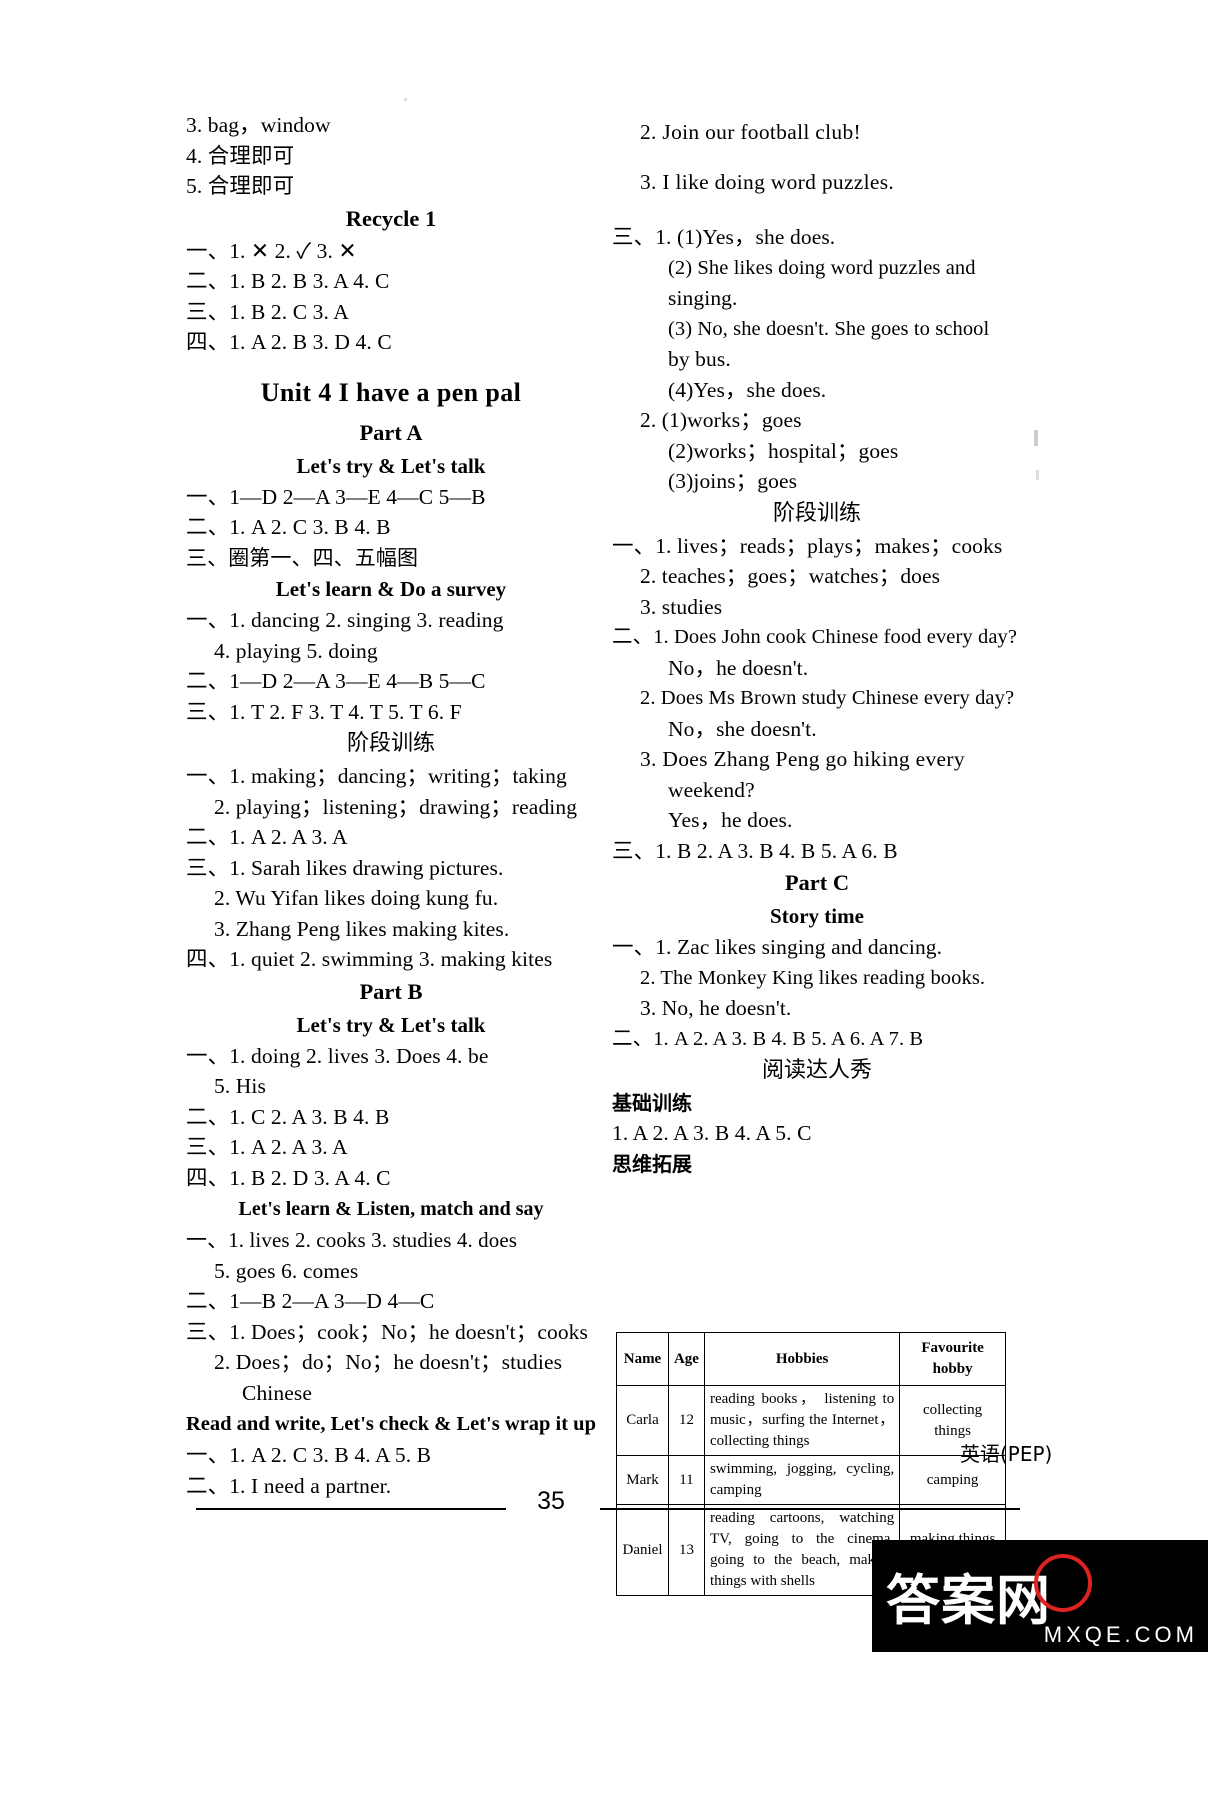 This screenshot has width=1208, height=1800. What do you see at coordinates (267, 311) in the screenshot?
I see `answer-line: 三、1. B 2. C 3. A` at bounding box center [267, 311].